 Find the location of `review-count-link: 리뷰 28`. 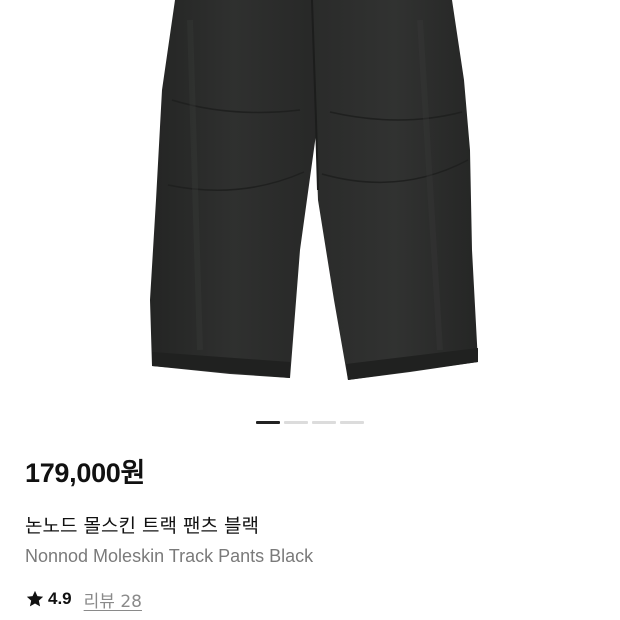

review-count-link: 리뷰 28 is located at coordinates (113, 599).